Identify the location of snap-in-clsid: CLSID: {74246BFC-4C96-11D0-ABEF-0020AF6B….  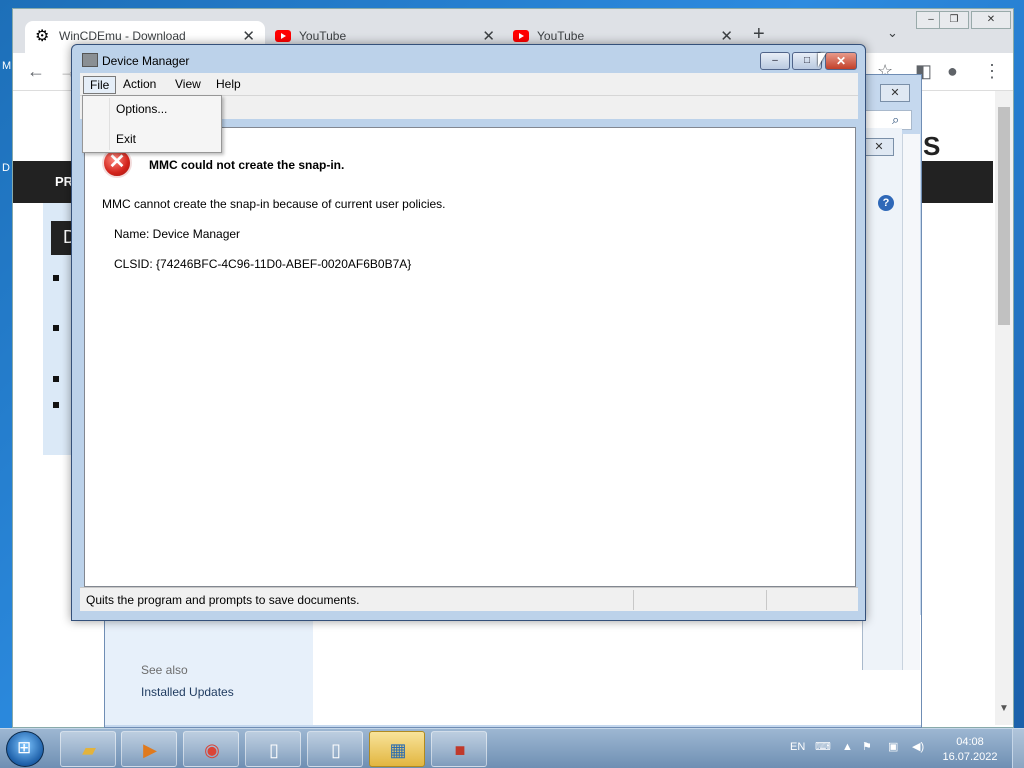
(263, 264).